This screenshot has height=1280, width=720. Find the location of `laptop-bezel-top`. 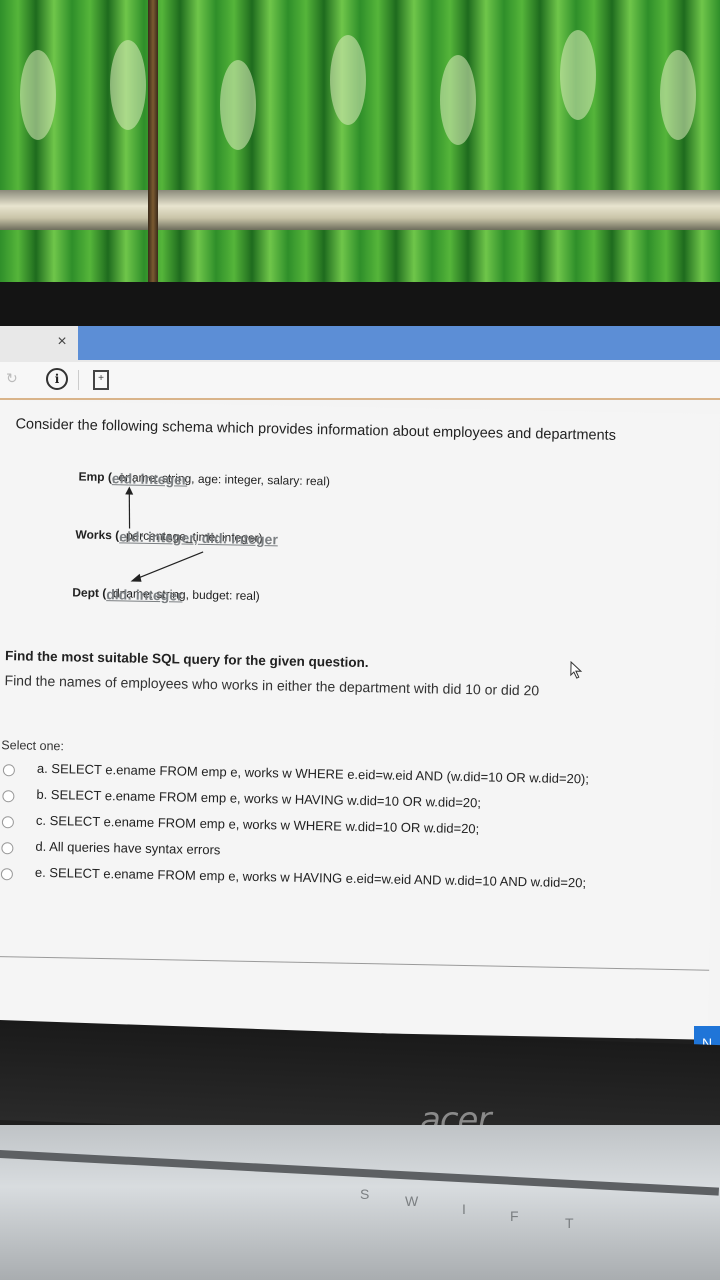

laptop-bezel-top is located at coordinates (360, 305).